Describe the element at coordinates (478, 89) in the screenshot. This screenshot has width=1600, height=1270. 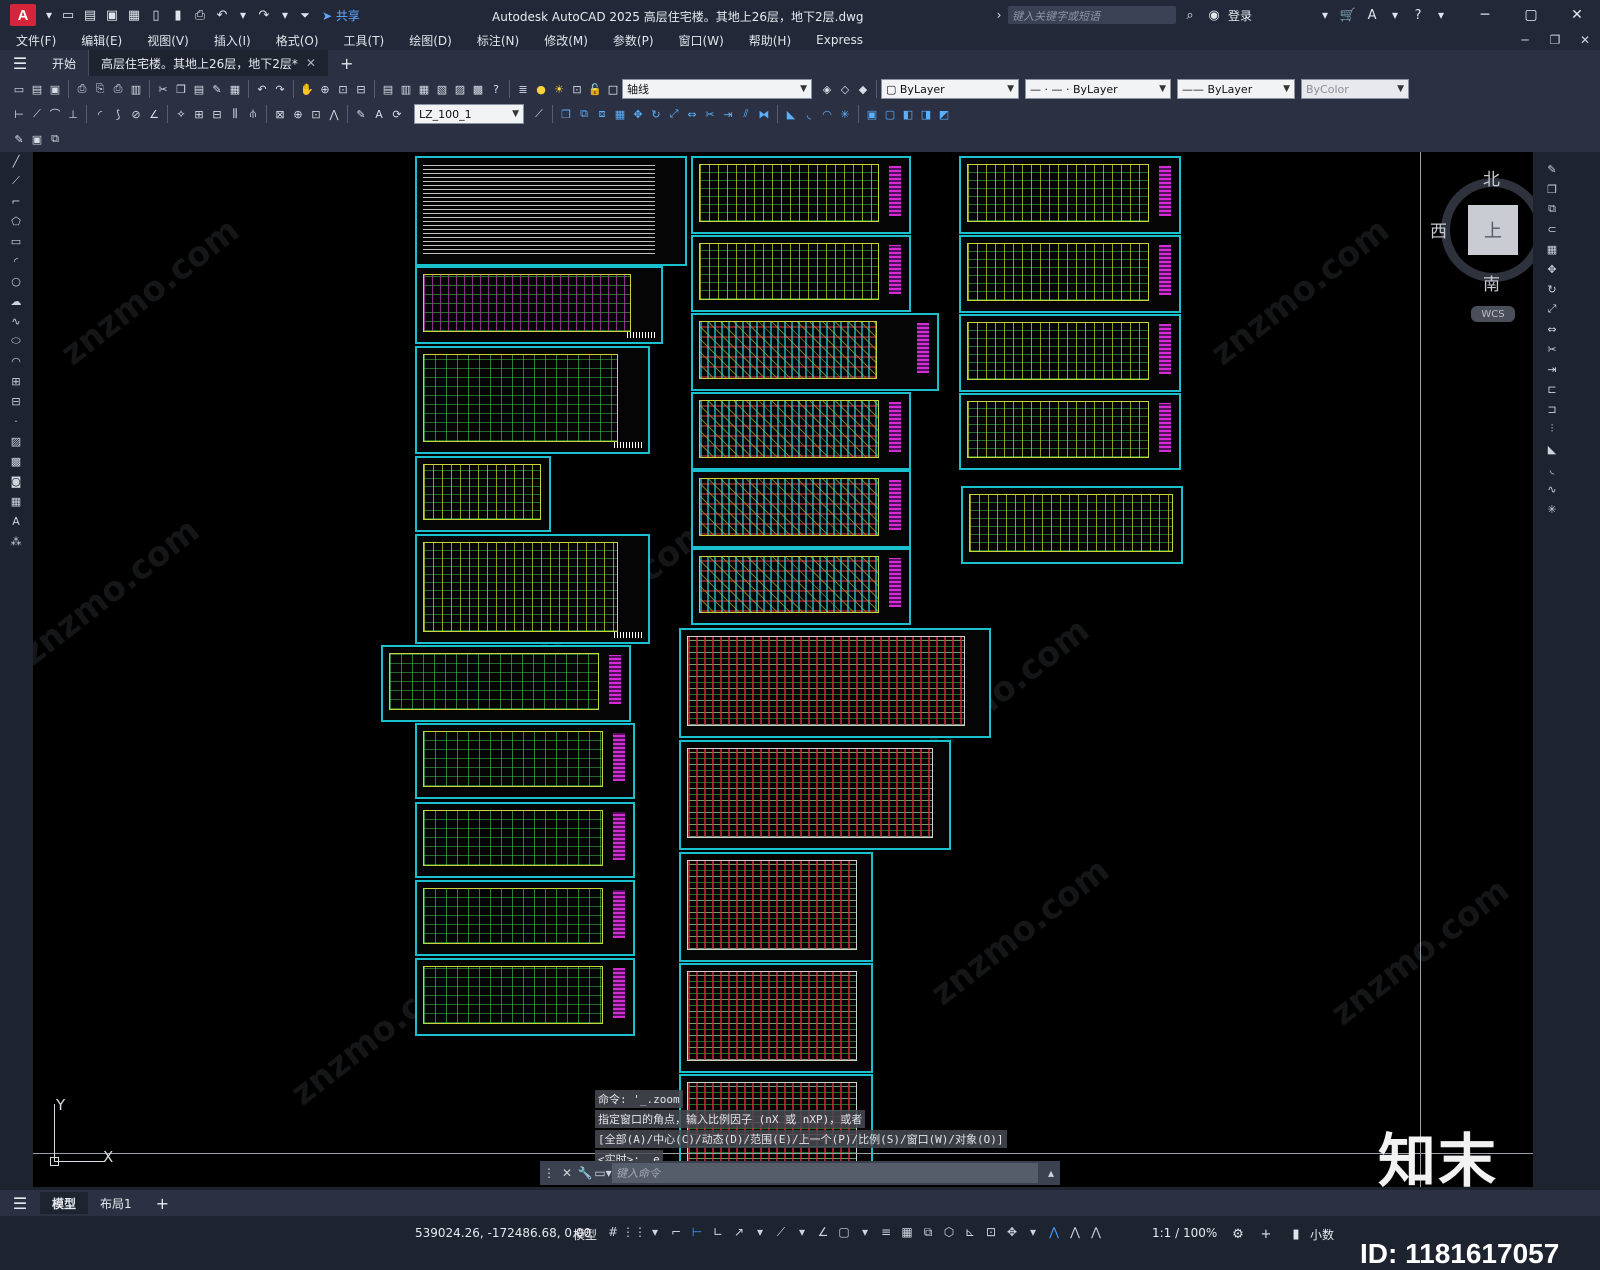
I see `tb-calculator-icon: ▩` at that location.